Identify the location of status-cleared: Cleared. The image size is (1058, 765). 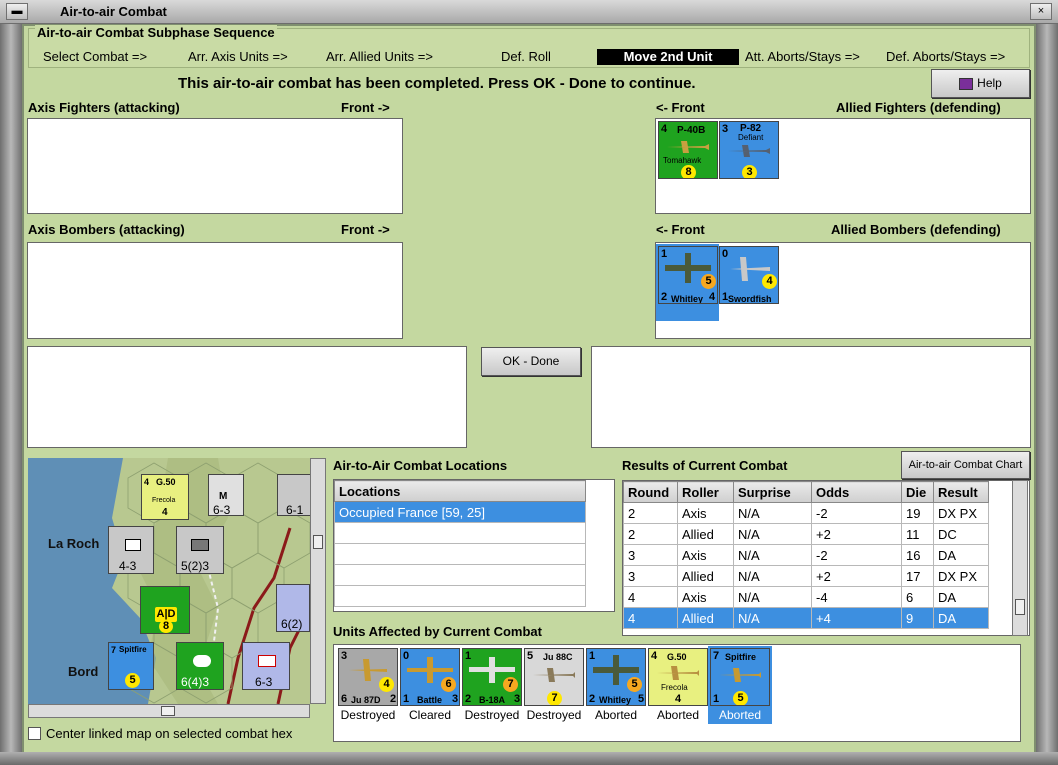
(430, 715).